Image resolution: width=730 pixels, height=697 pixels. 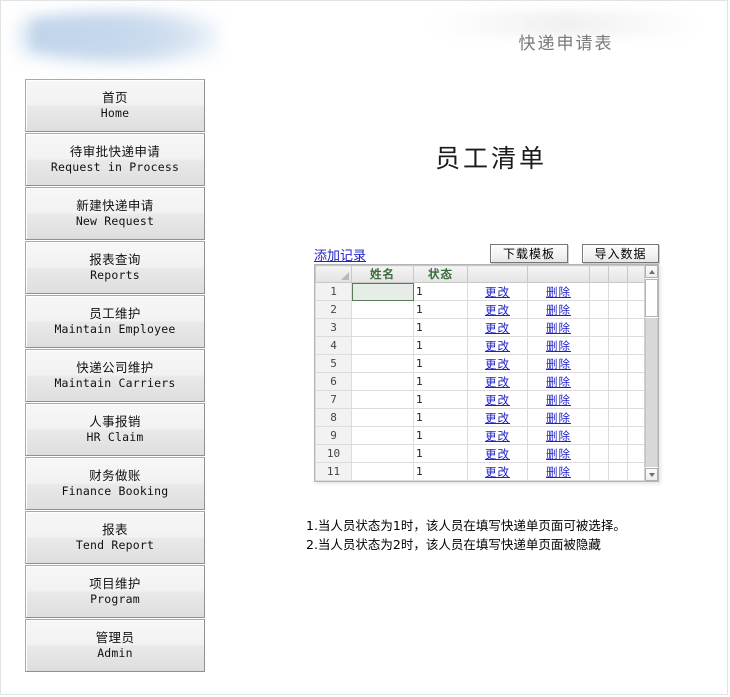 I want to click on download-template-button: 下载模板, so click(x=529, y=253).